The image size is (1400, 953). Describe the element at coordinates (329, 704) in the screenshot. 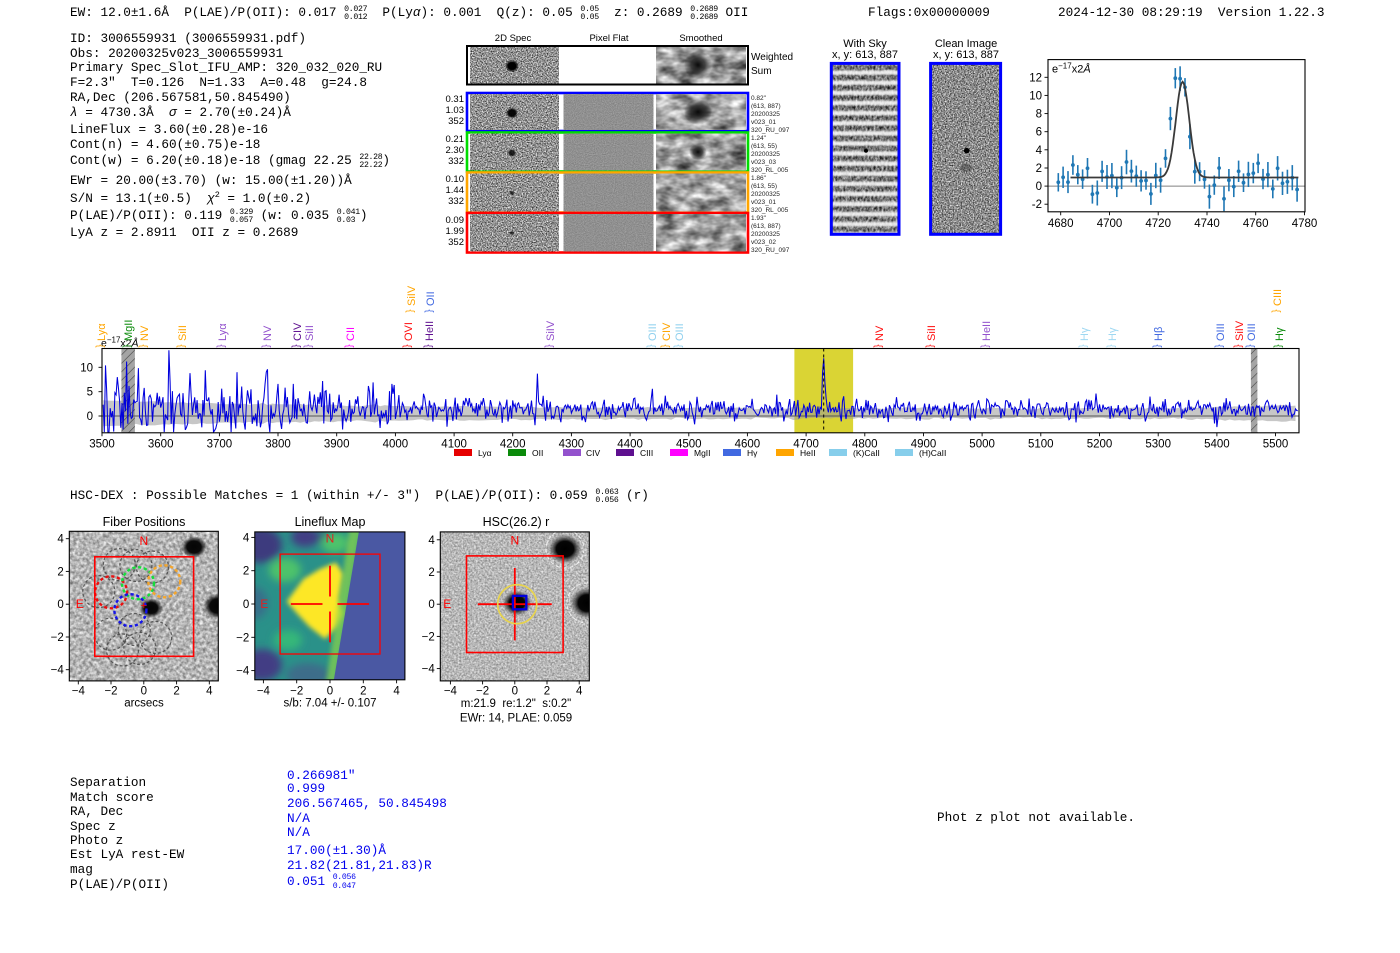

I see `svg-text: s/b: 7.04 +/- 0.107` at that location.